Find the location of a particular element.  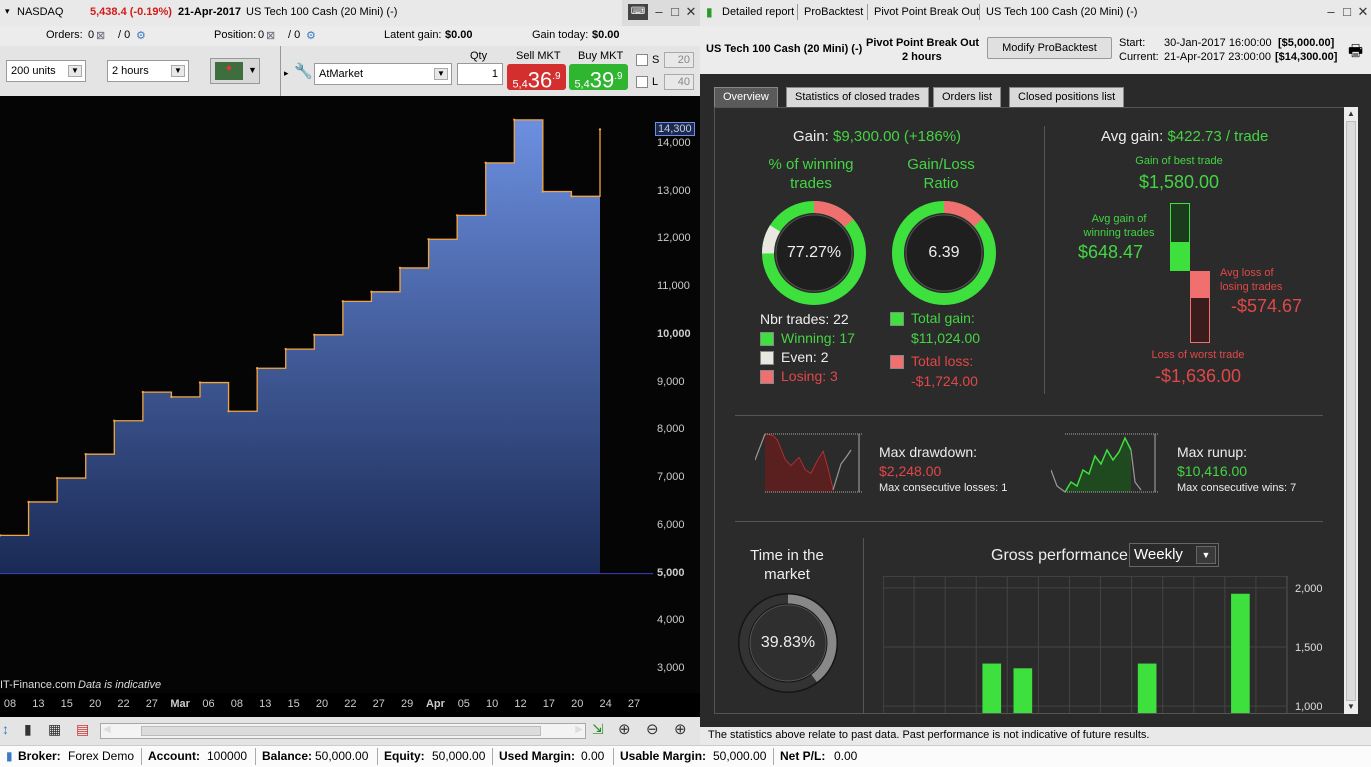

max-runup-value: $10,416.00 is located at coordinates (1212, 471).